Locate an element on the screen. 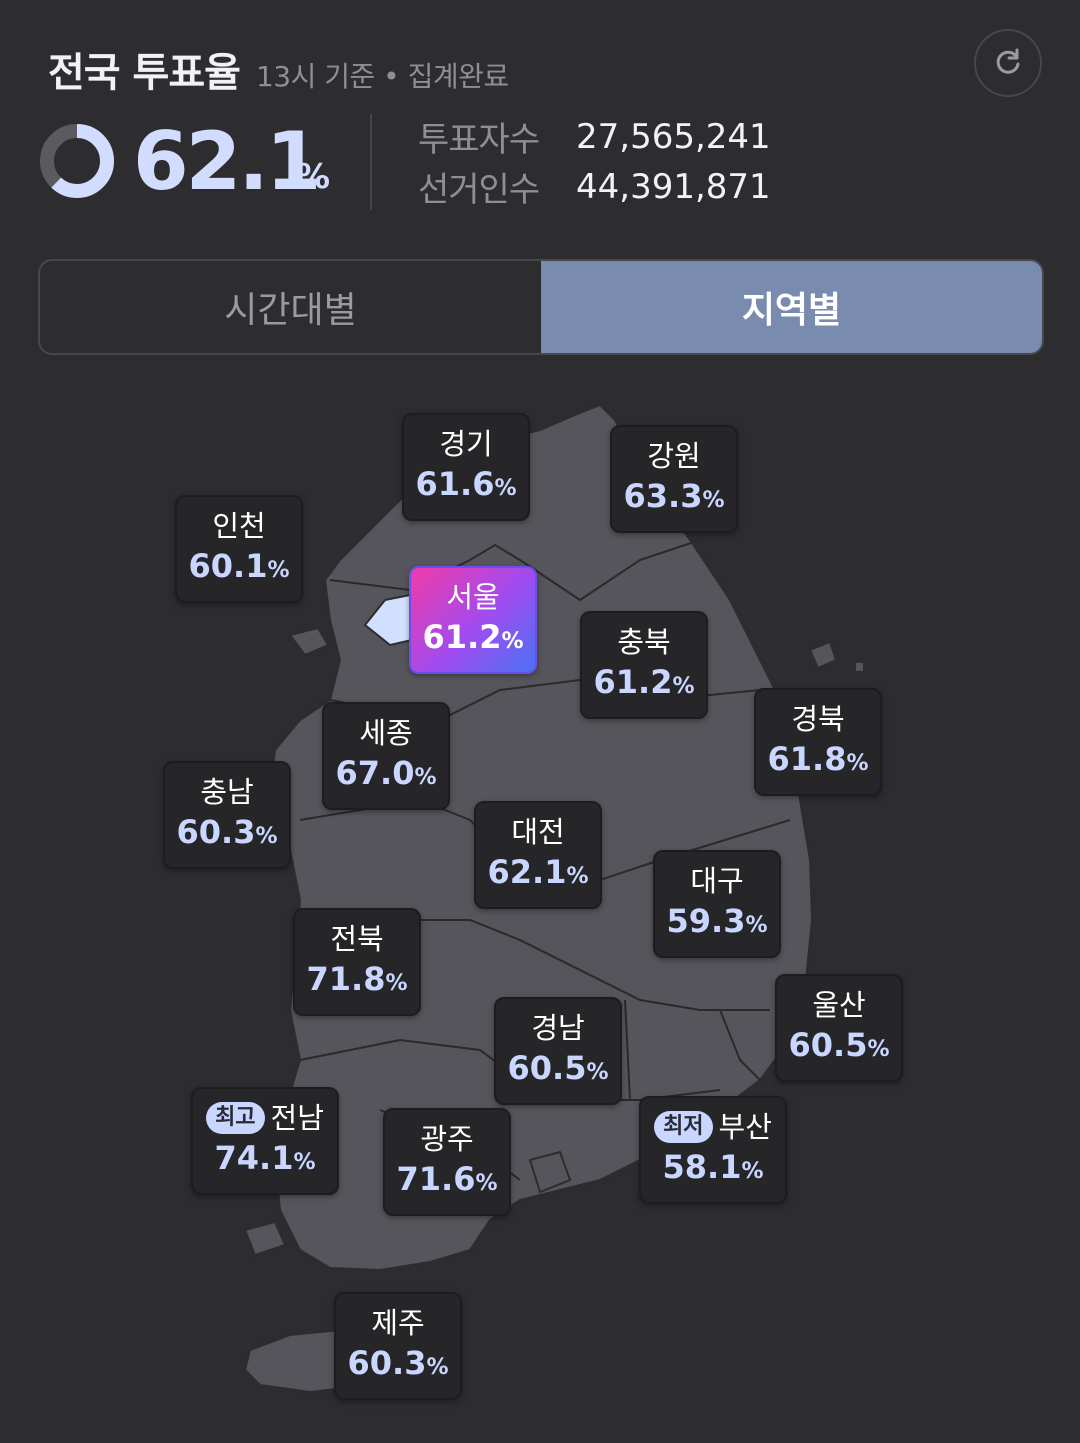  region-rate: 59.3% is located at coordinates (717, 920).